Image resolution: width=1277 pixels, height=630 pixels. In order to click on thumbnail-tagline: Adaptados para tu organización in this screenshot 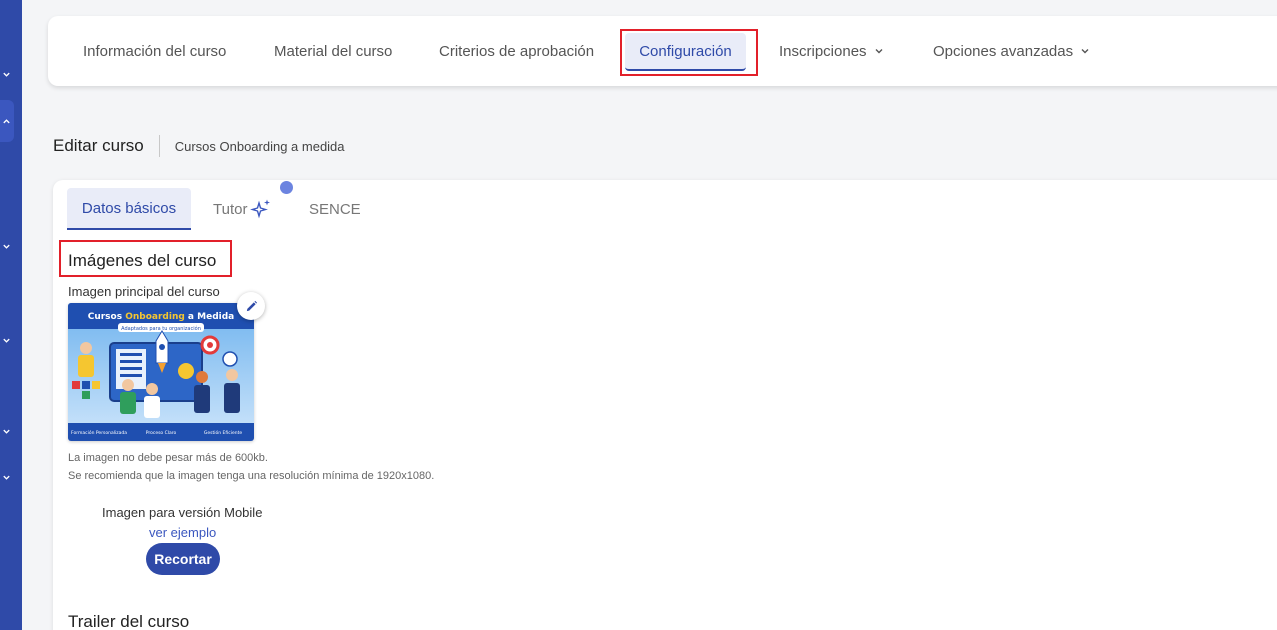, I will do `click(161, 328)`.